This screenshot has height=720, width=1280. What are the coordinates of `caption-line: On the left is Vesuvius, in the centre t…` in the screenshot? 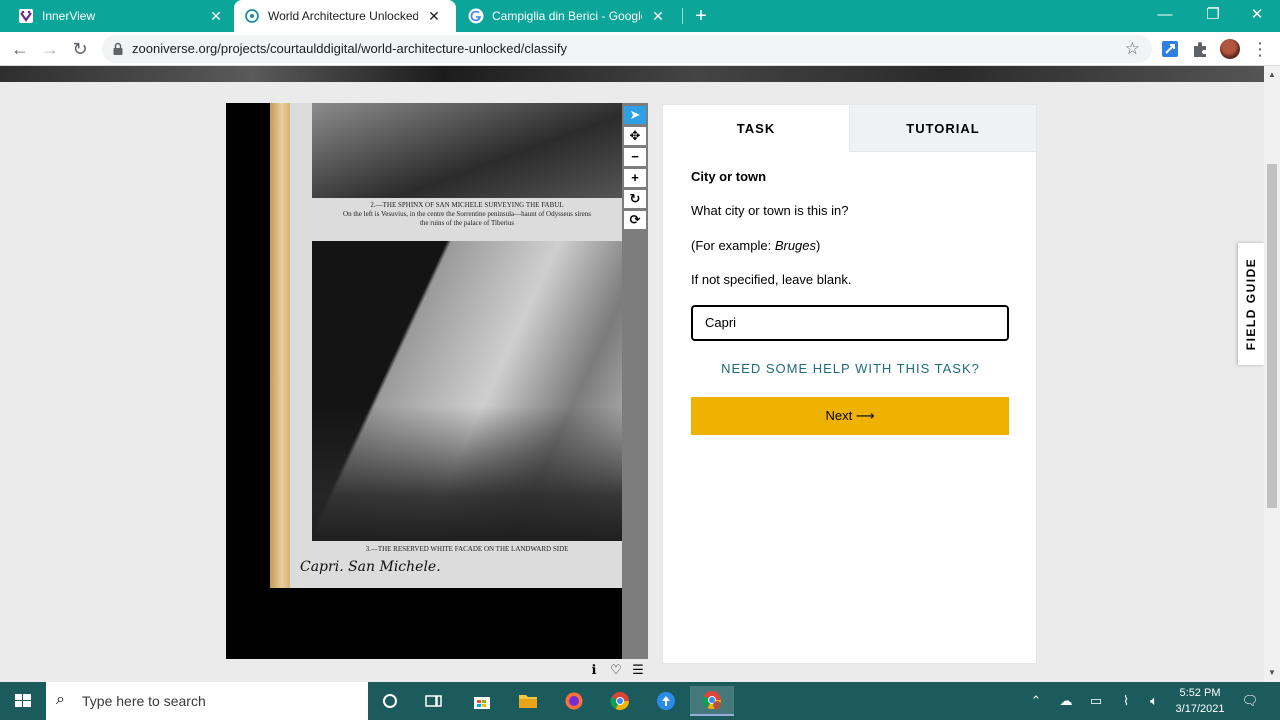 It's located at (467, 214).